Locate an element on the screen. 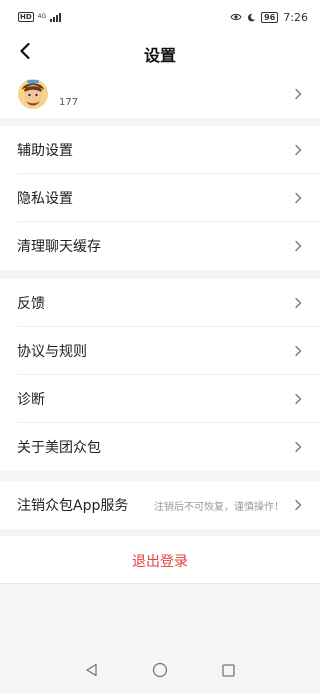 The image size is (320, 693). eye-icon is located at coordinates (236, 17).